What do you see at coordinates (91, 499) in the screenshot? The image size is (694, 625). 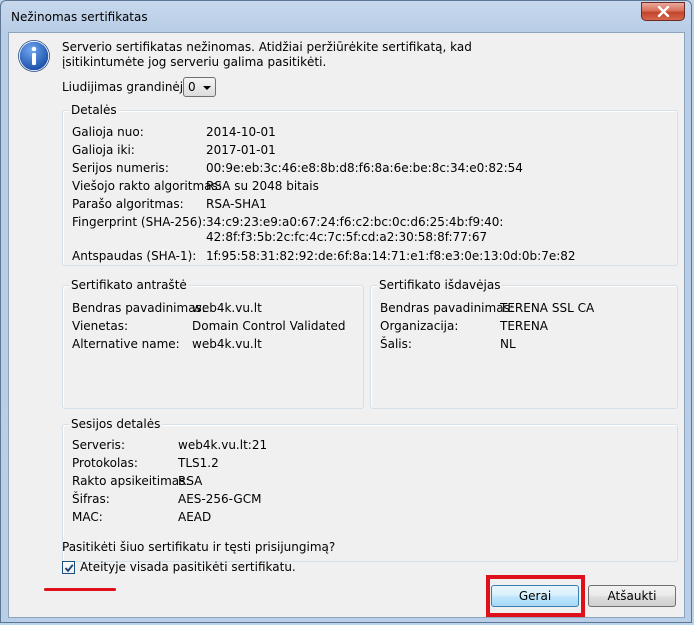 I see `cipher-label: Šifras:` at bounding box center [91, 499].